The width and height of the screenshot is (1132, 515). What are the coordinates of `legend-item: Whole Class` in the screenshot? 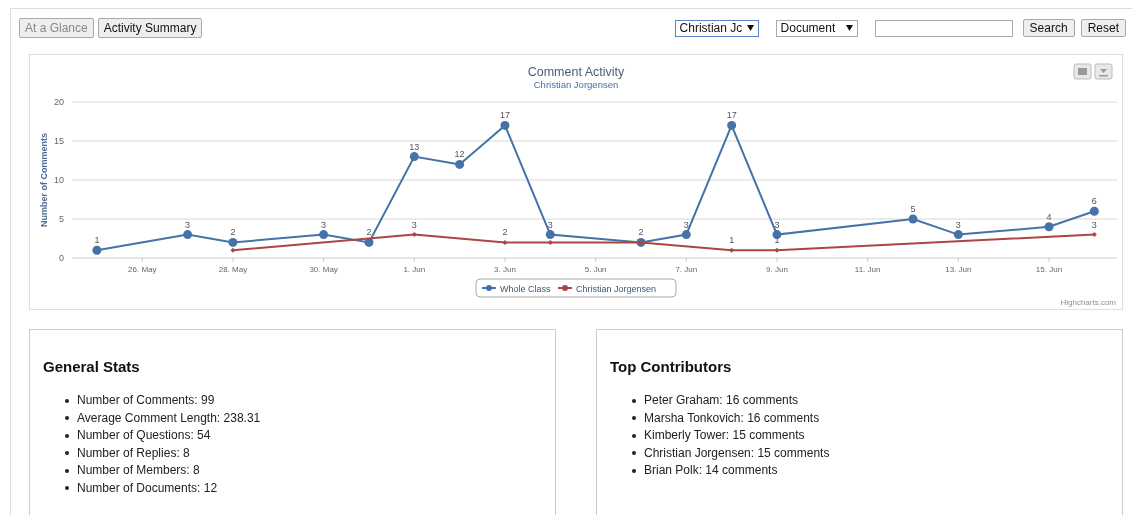 It's located at (516, 288).